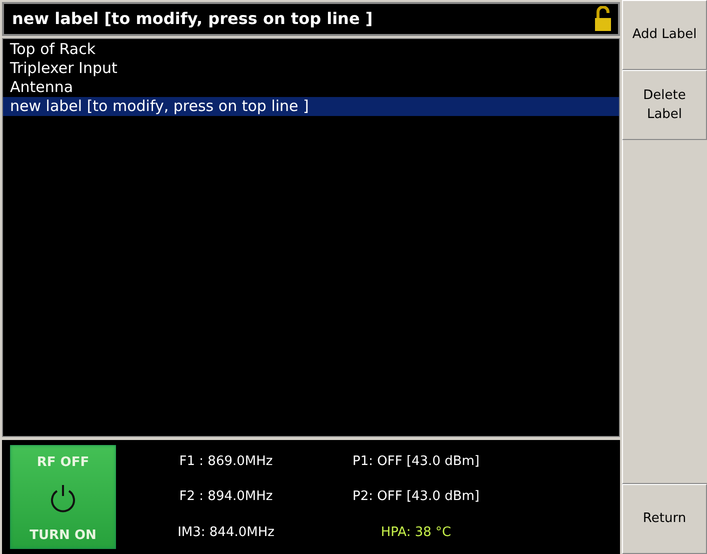 The image size is (707, 554). Describe the element at coordinates (311, 87) in the screenshot. I see `label-list-item: Antenna` at that location.